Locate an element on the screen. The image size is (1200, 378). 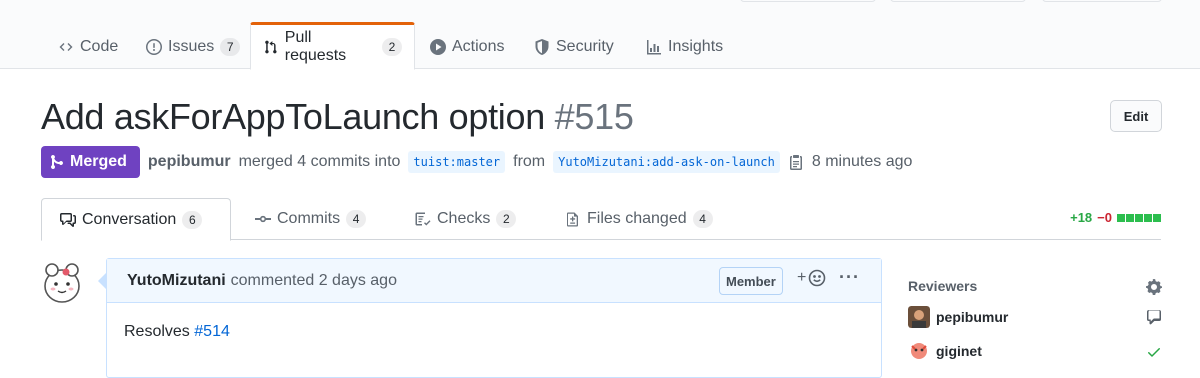
tab-count: 6 is located at coordinates (192, 219).